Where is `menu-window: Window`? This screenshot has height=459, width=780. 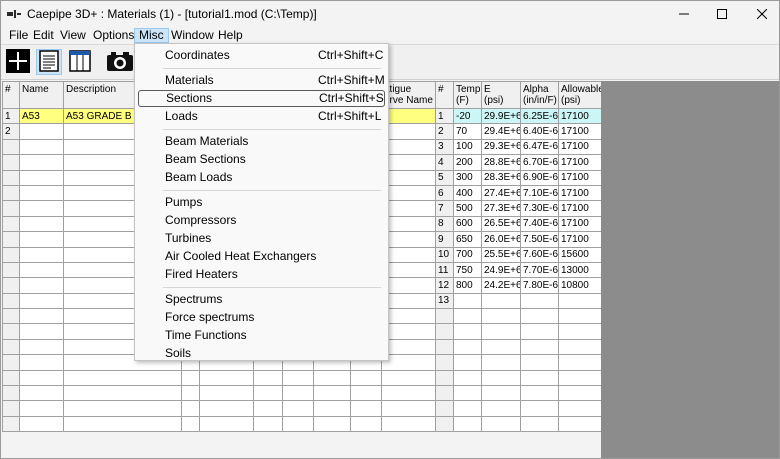 menu-window: Window is located at coordinates (192, 35).